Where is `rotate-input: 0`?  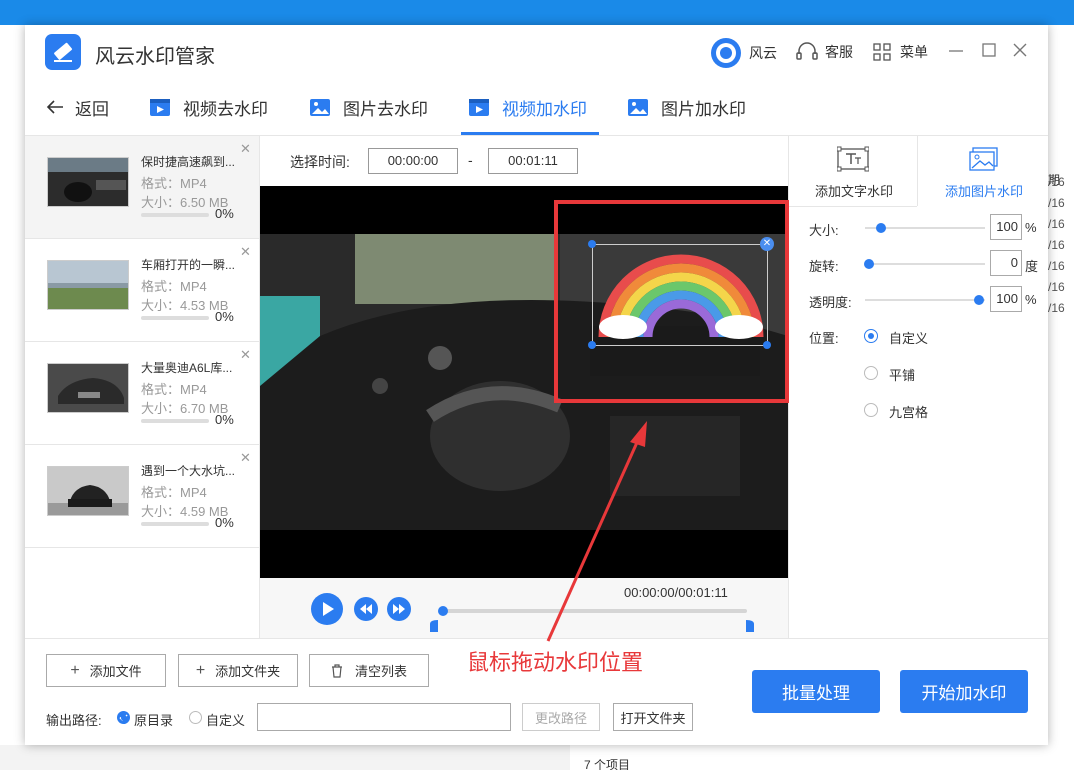
rotate-input: 0 is located at coordinates (1006, 263).